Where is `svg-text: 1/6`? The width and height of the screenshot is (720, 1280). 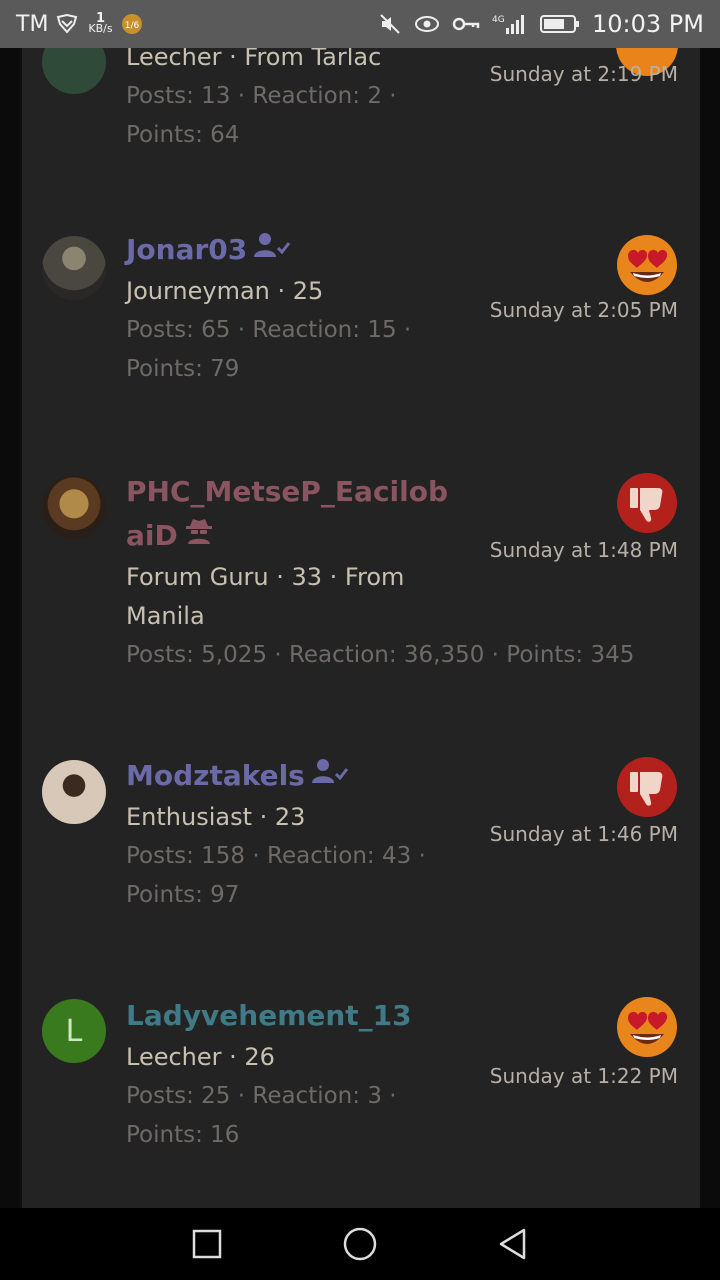 svg-text: 1/6 is located at coordinates (131, 26).